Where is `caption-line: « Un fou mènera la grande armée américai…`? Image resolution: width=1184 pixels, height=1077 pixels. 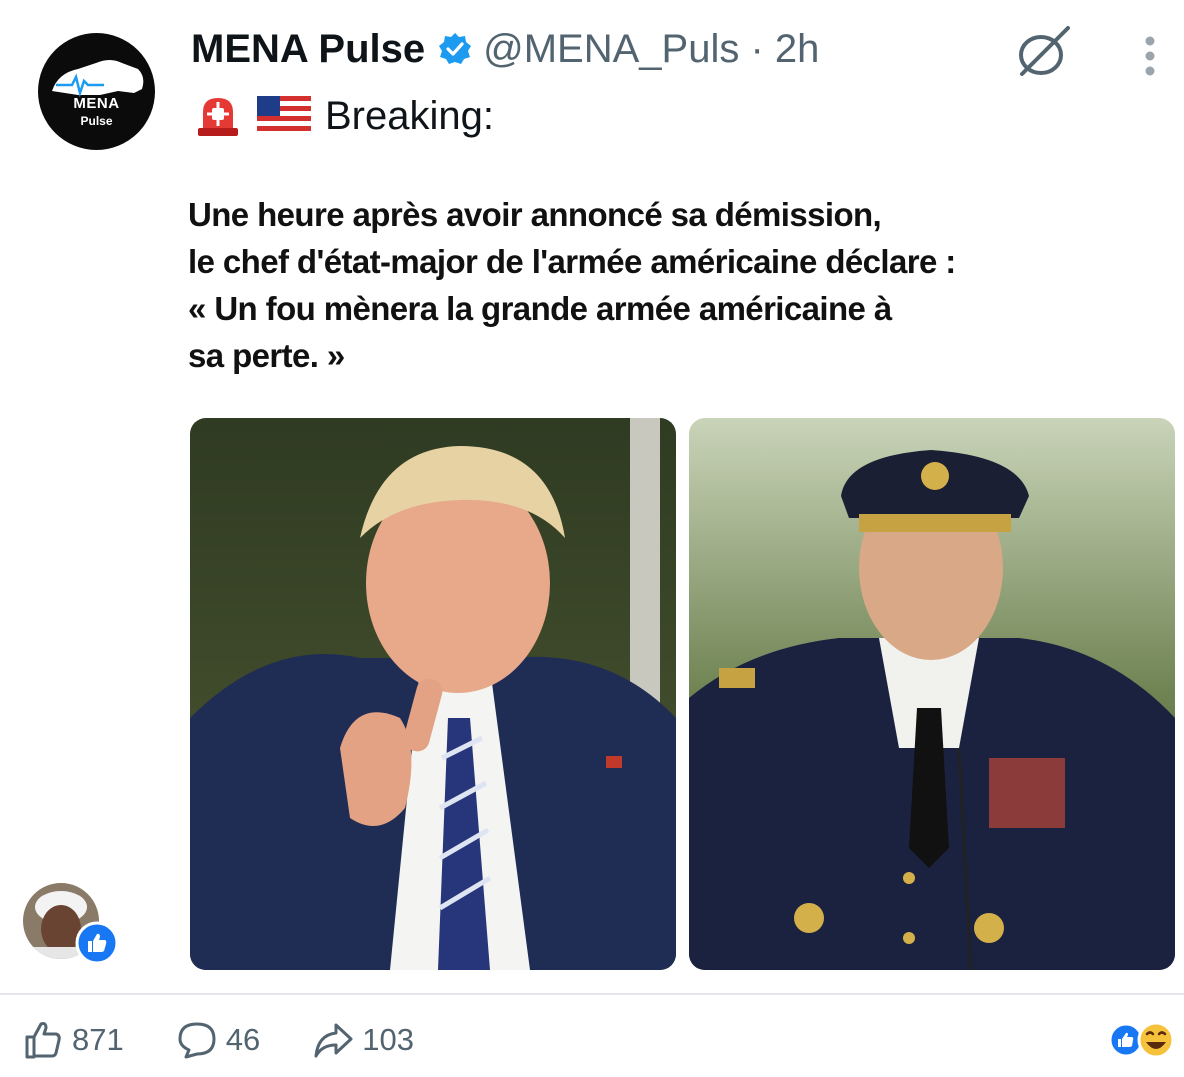
caption-line: « Un fou mènera la grande armée américai… is located at coordinates (540, 308).